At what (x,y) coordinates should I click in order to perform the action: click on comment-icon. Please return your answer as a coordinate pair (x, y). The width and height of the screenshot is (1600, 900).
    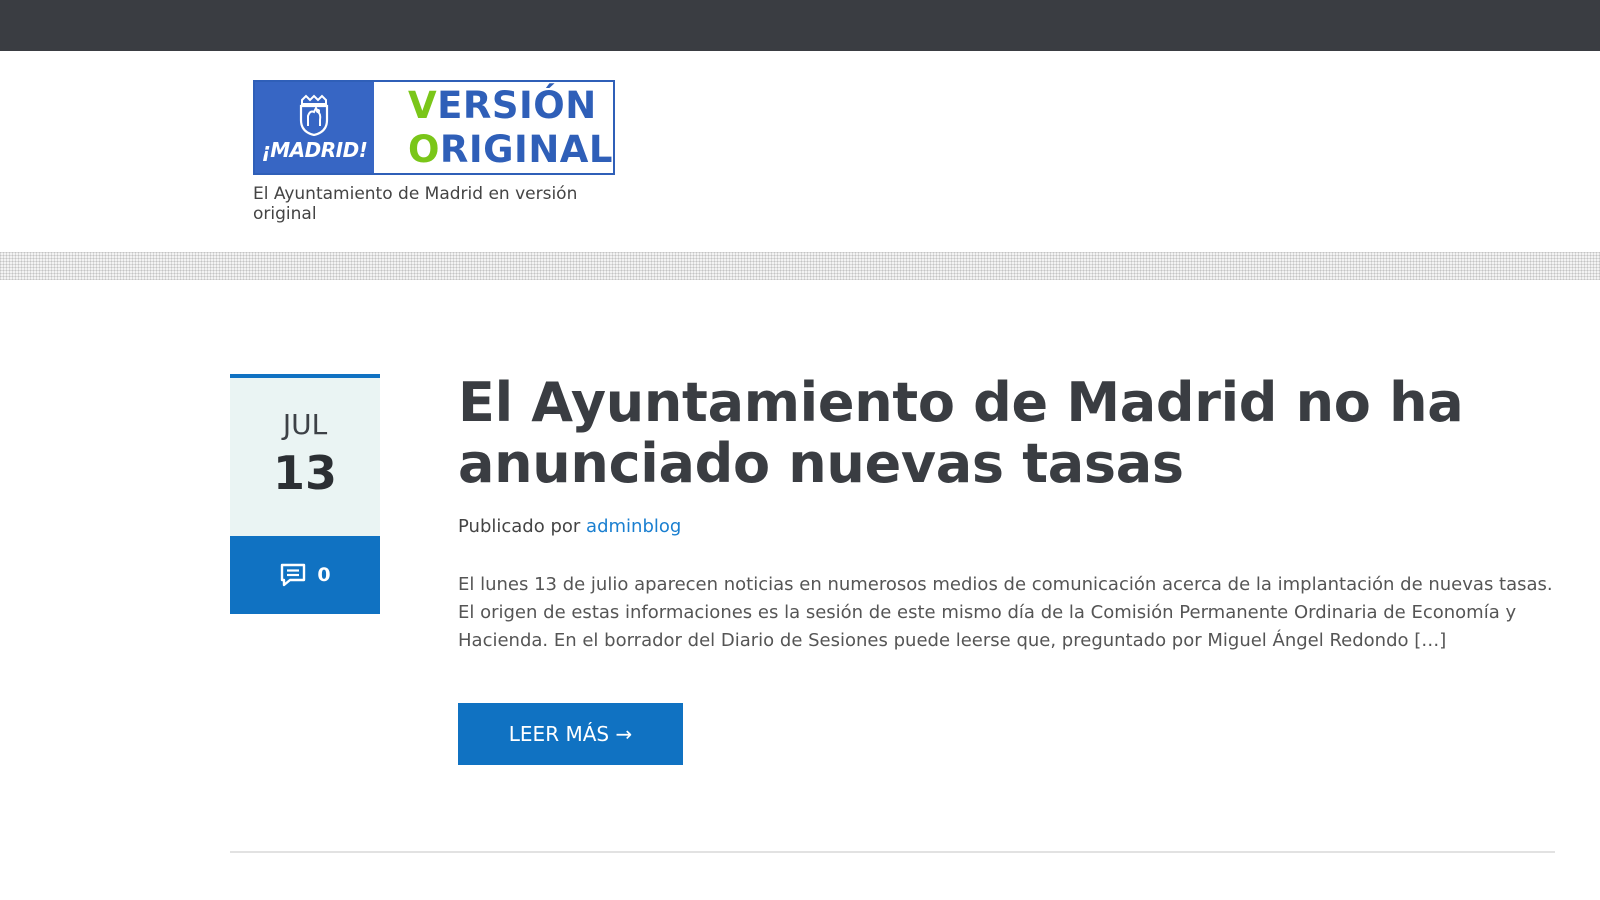
    Looking at the image, I should click on (293, 575).